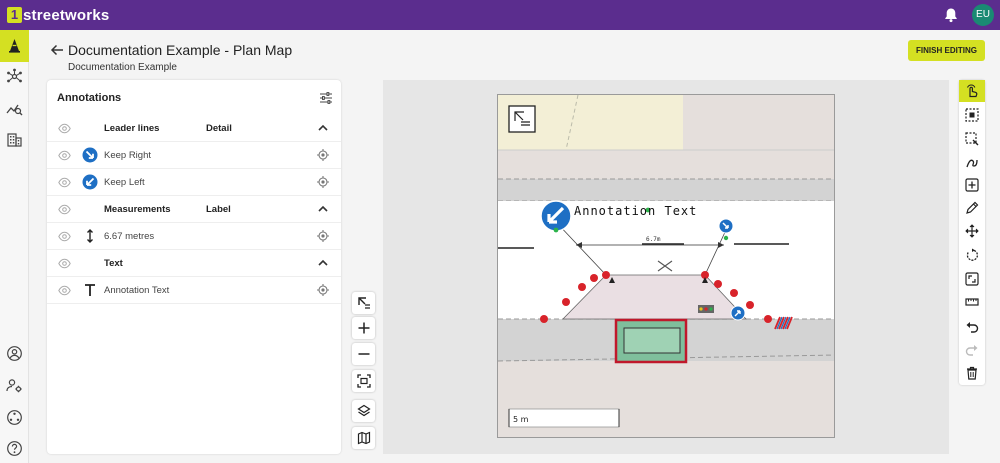 This screenshot has height=463, width=1000. I want to click on nav-traffic-management, so click(14, 46).